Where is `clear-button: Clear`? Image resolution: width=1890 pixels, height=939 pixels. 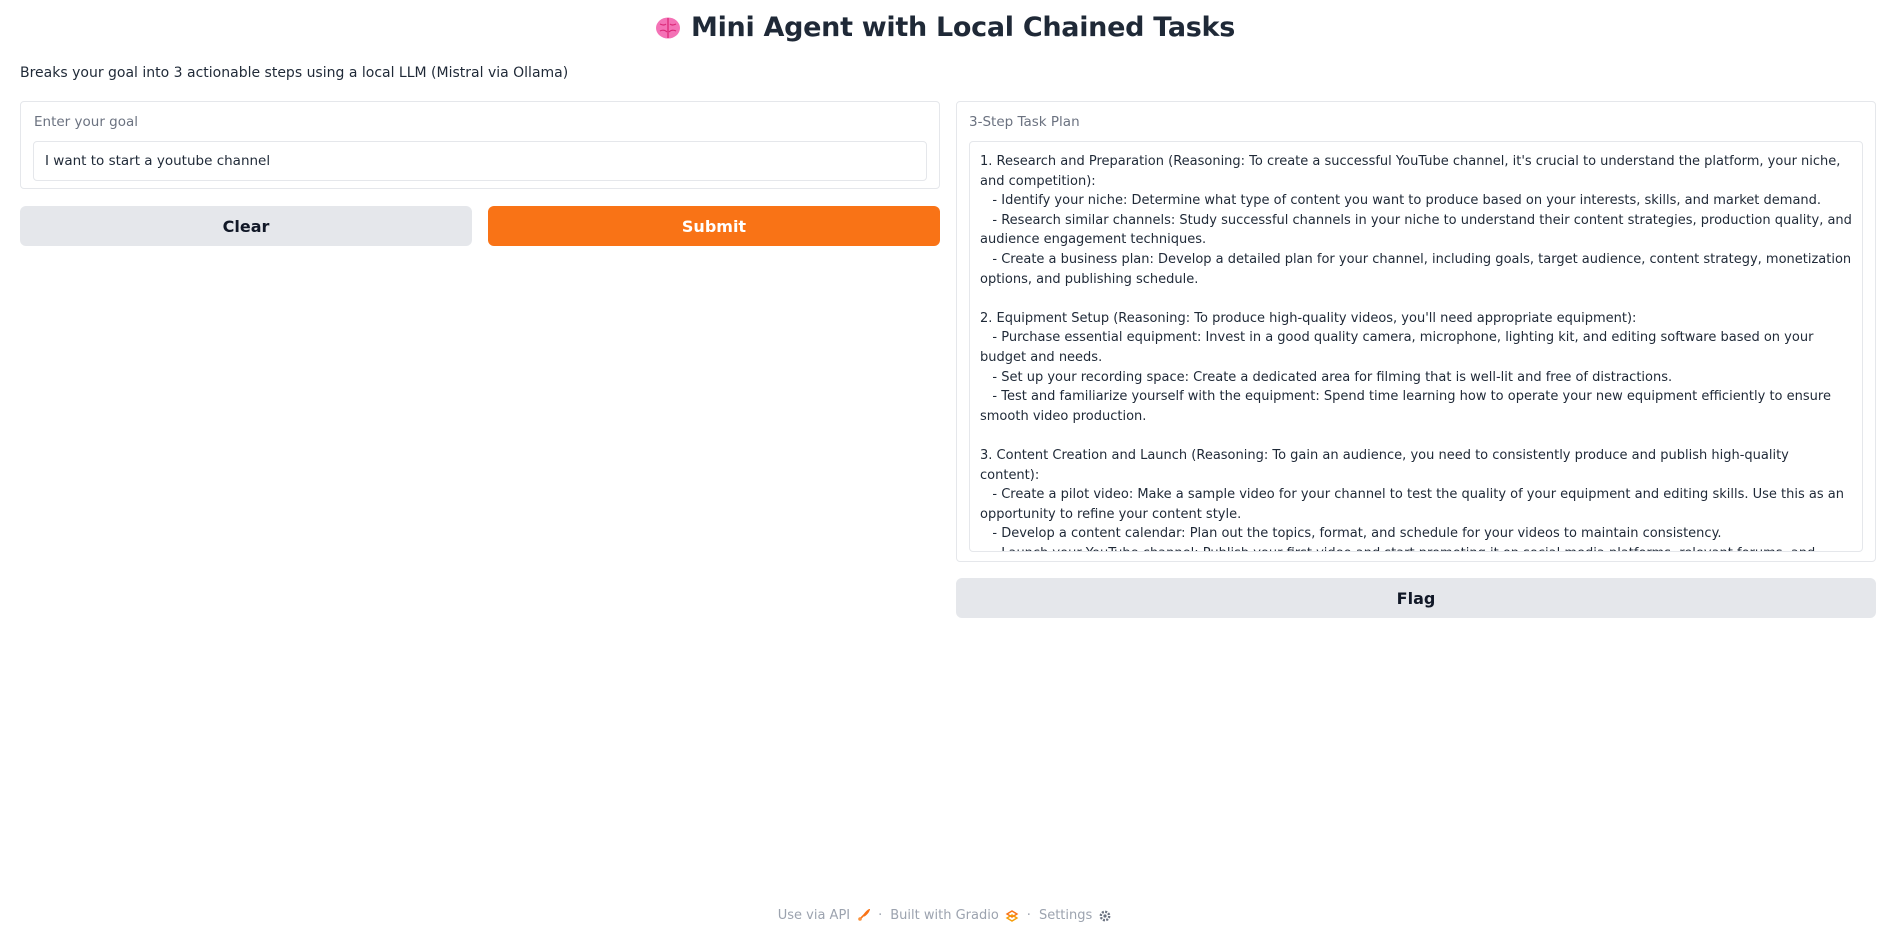
clear-button: Clear is located at coordinates (246, 226).